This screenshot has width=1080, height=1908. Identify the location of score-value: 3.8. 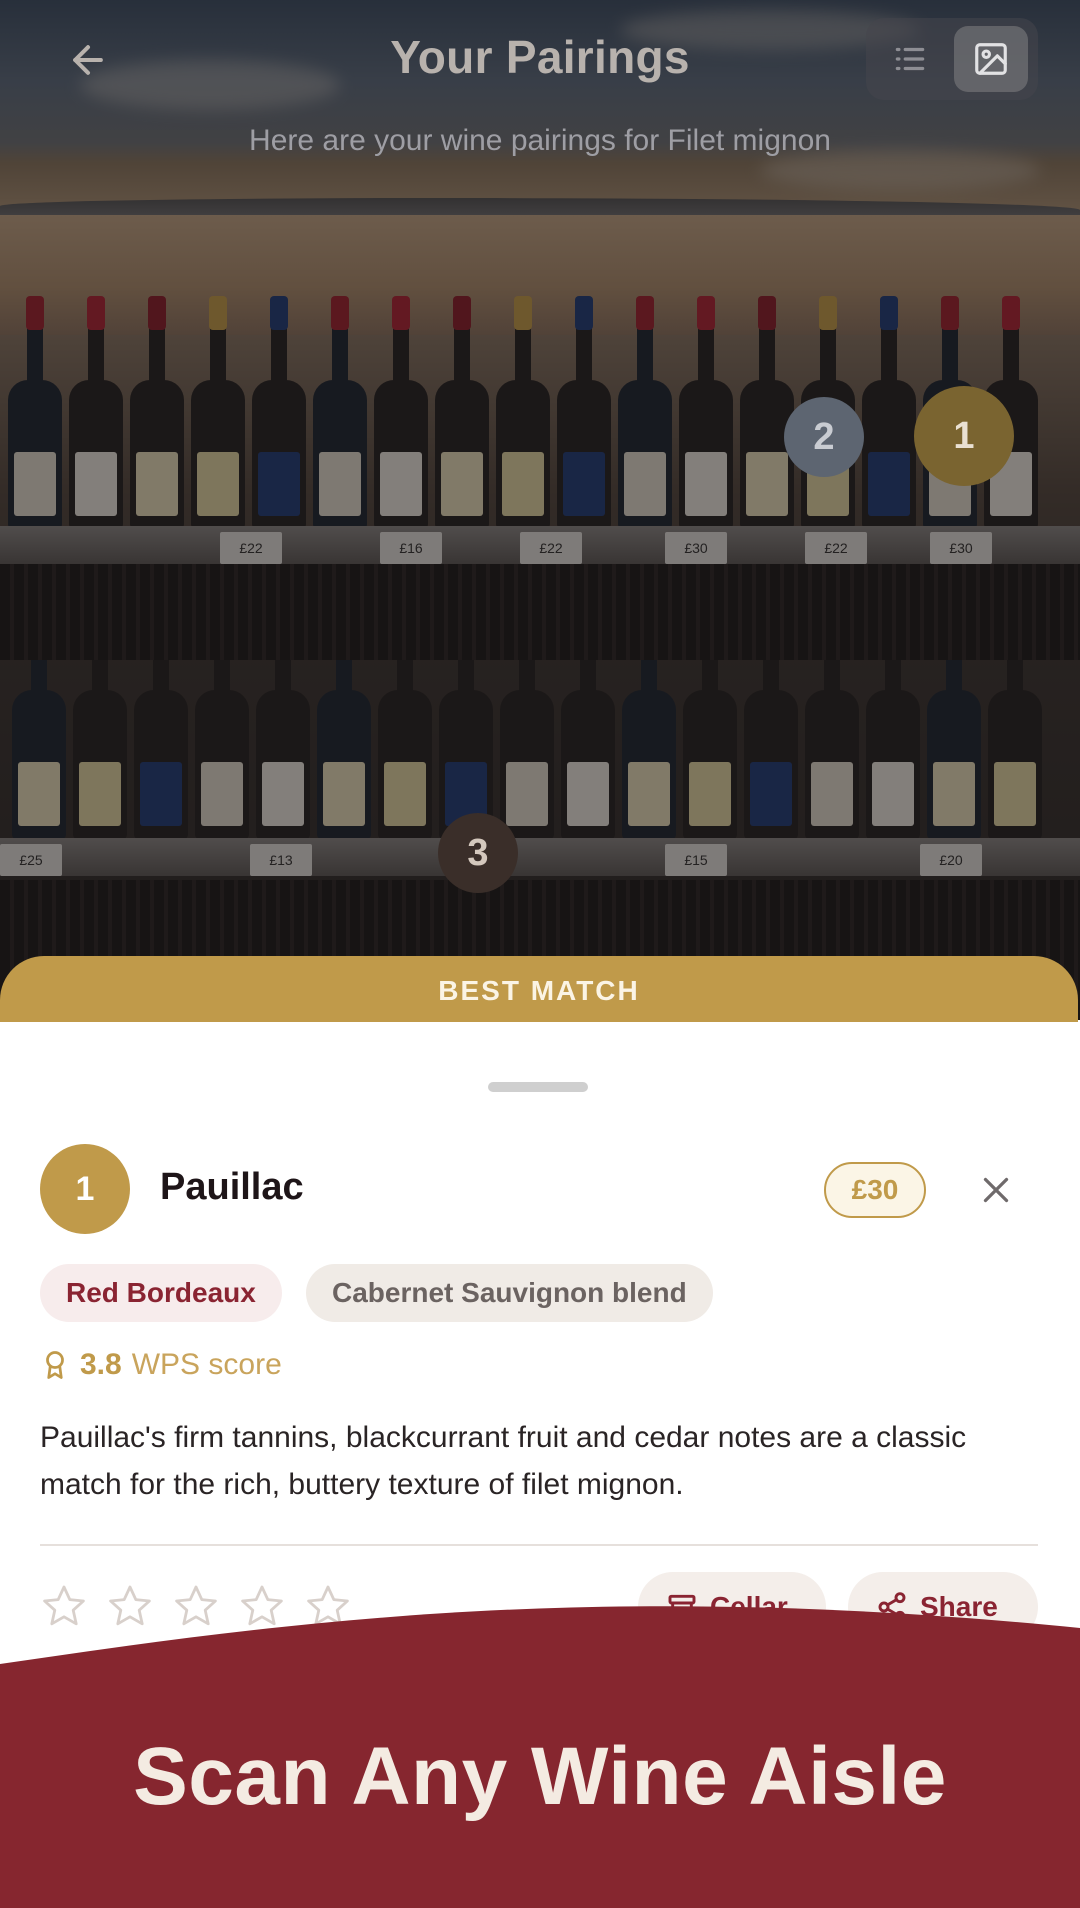
(101, 1364).